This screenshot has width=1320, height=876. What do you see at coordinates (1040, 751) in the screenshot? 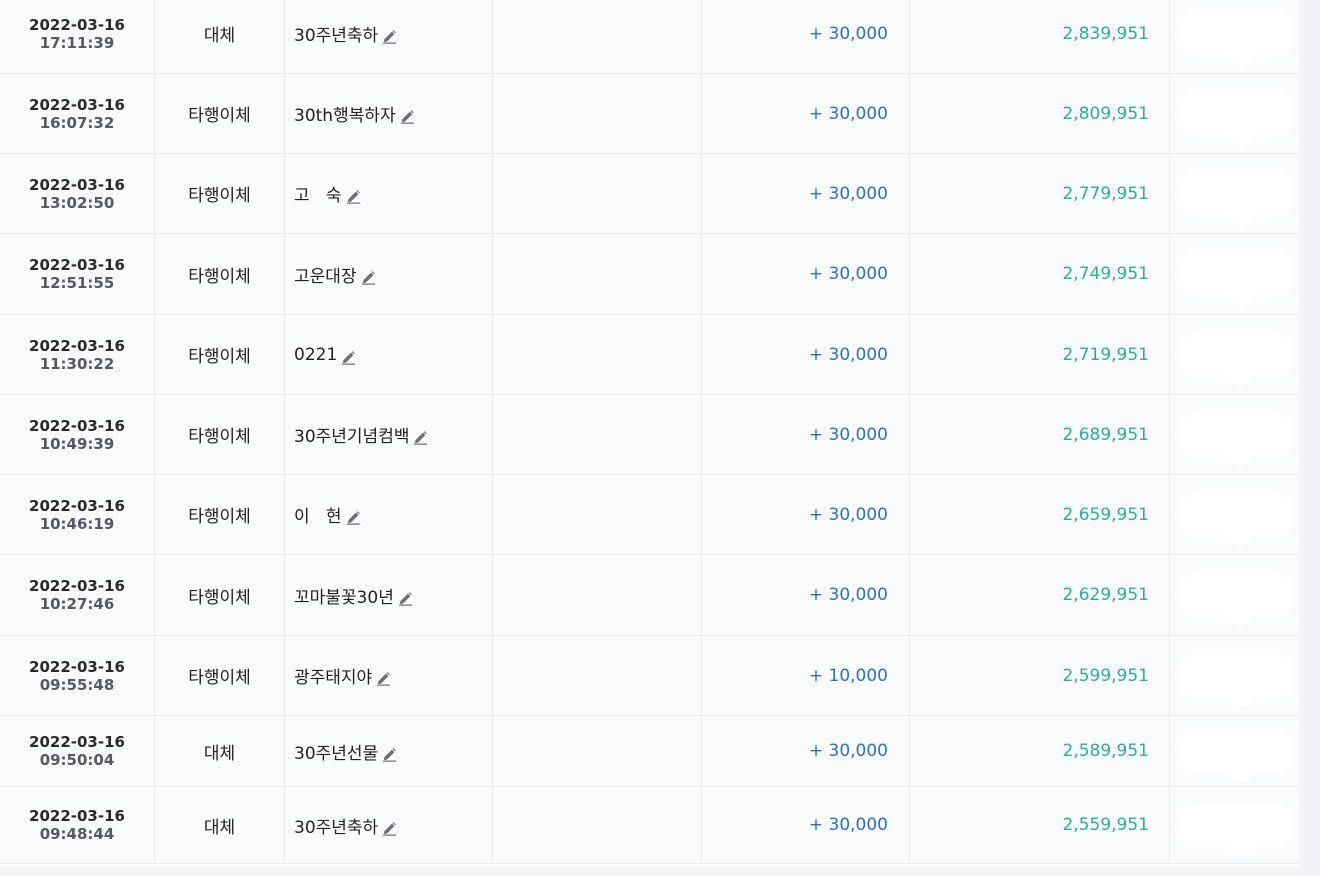
I see `balance-cell: 2,589,951` at bounding box center [1040, 751].